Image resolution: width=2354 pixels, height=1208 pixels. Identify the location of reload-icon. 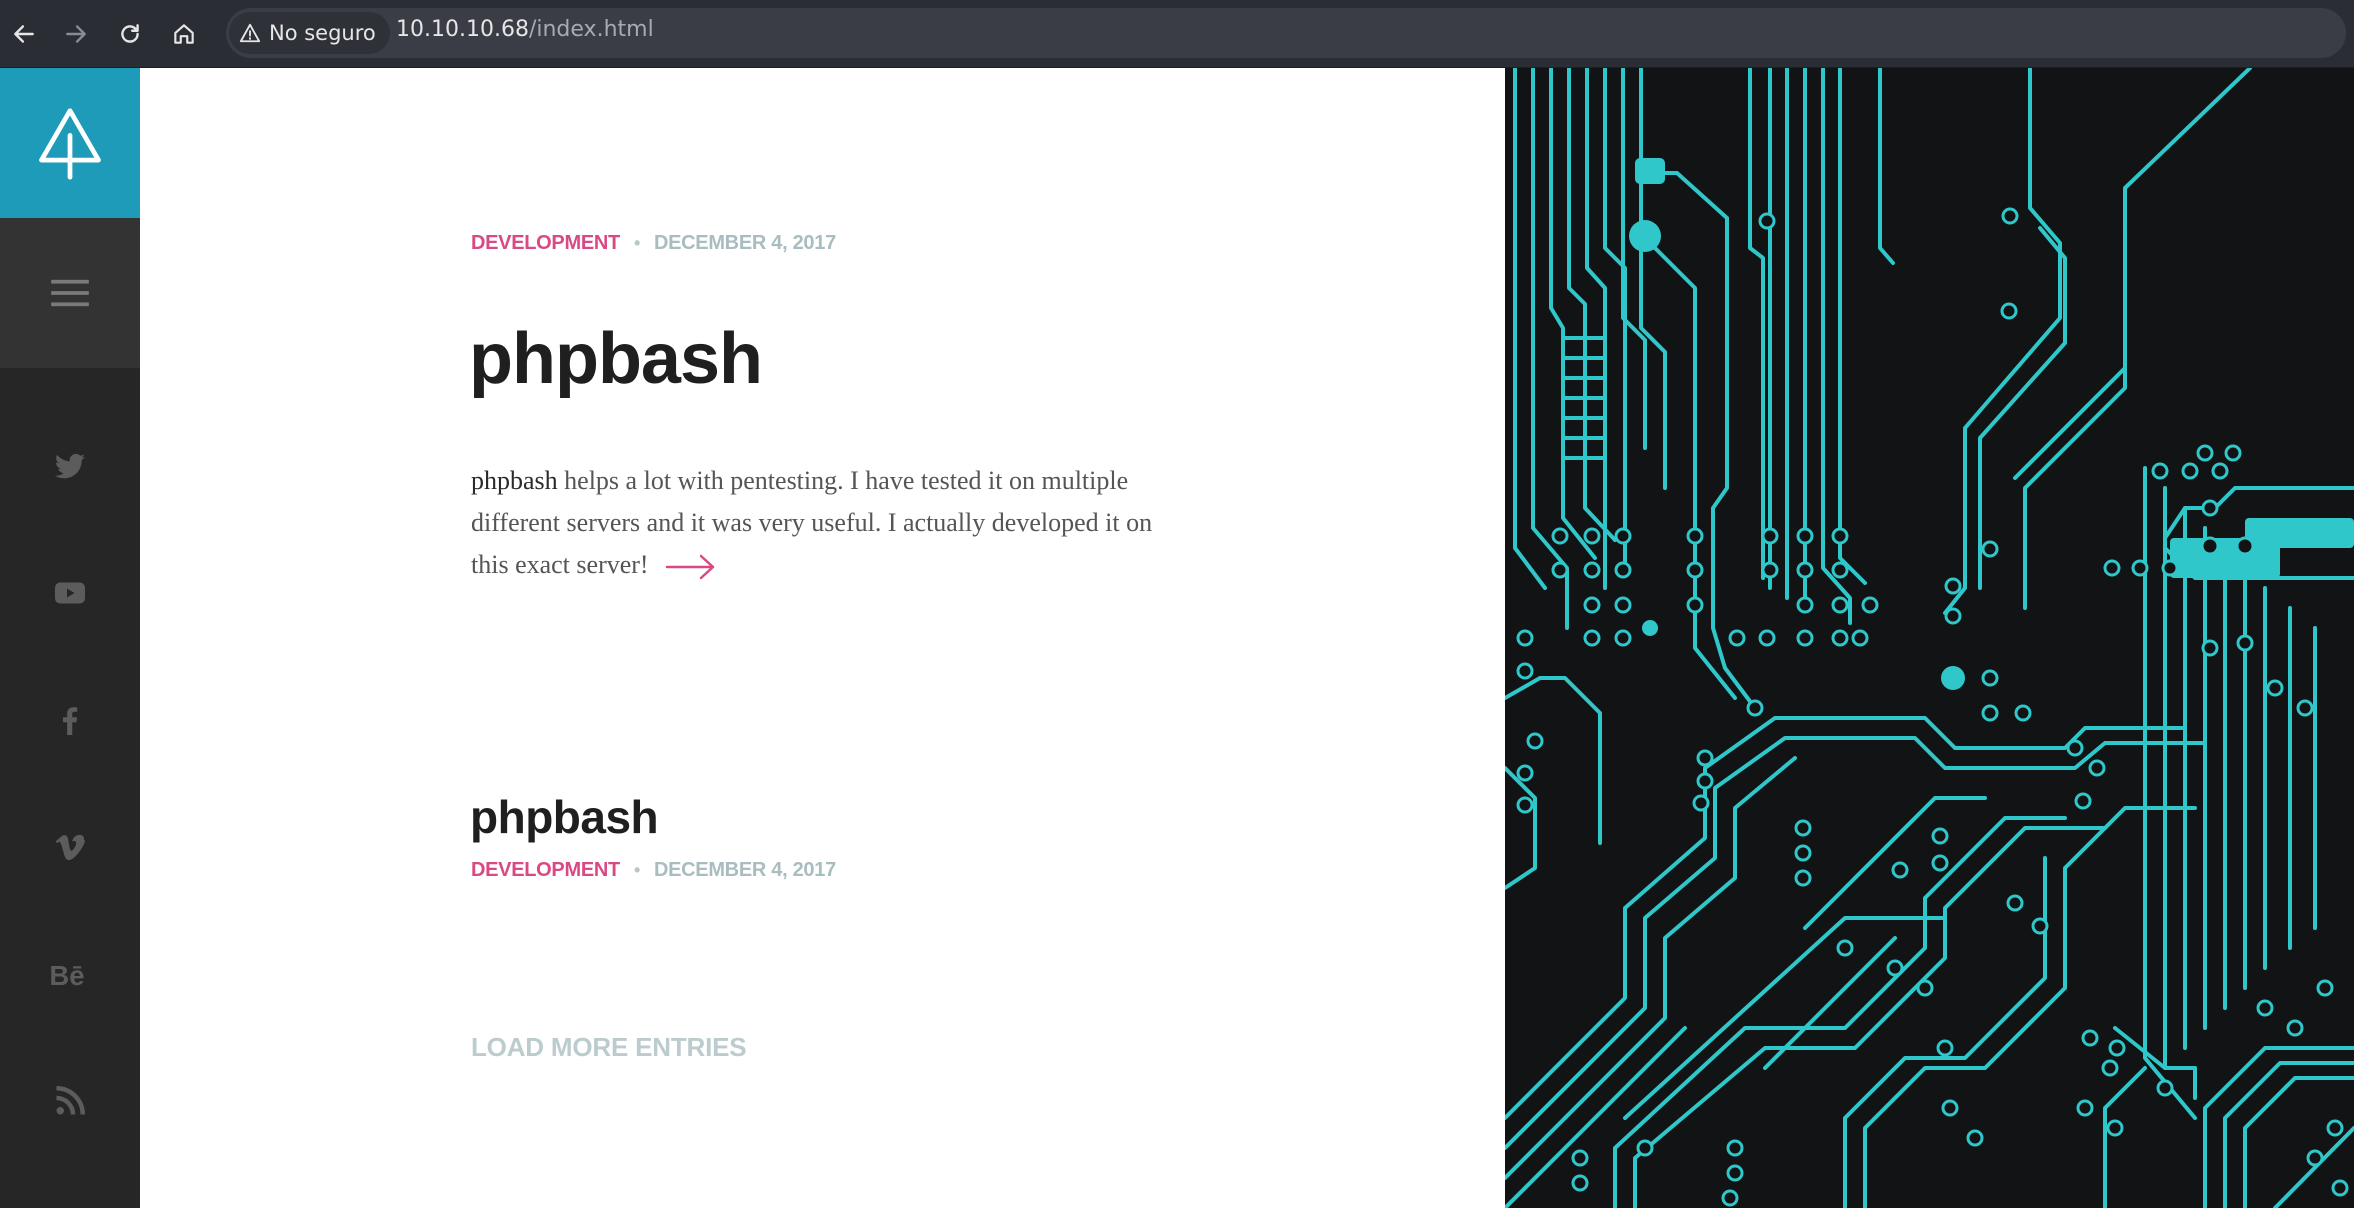
(130, 33).